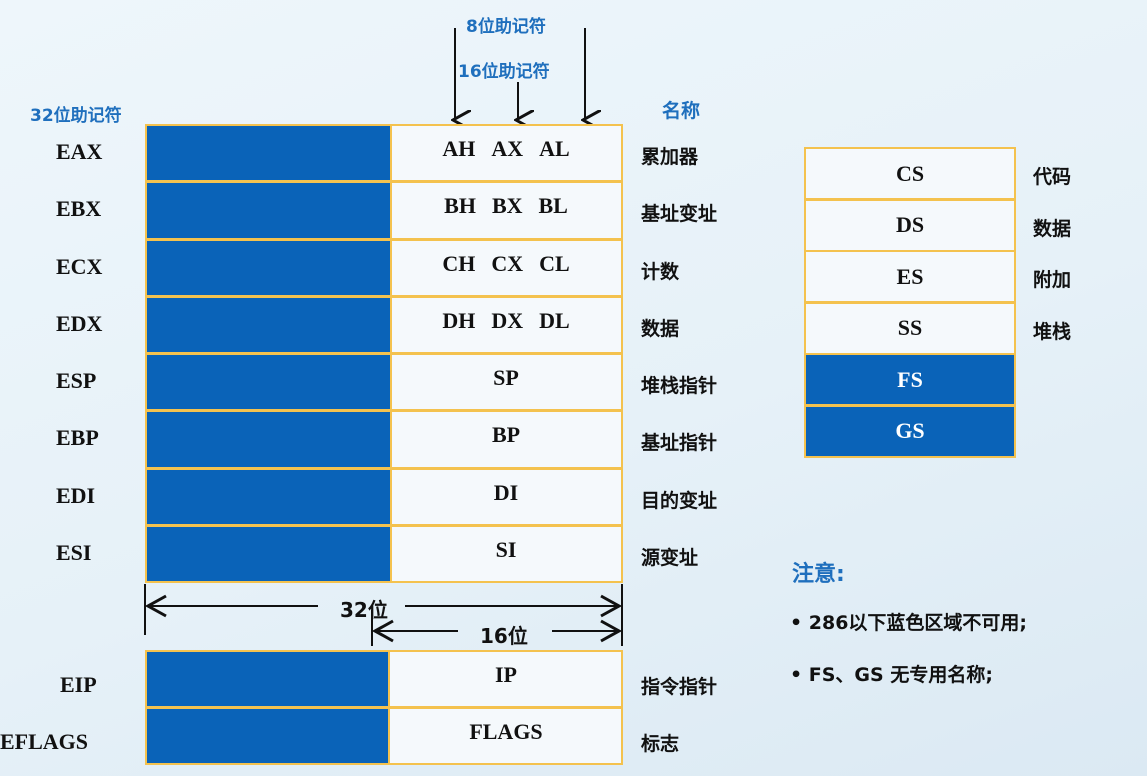 The image size is (1147, 776). I want to click on reg-parts-ebx: BH BX BL, so click(506, 206).